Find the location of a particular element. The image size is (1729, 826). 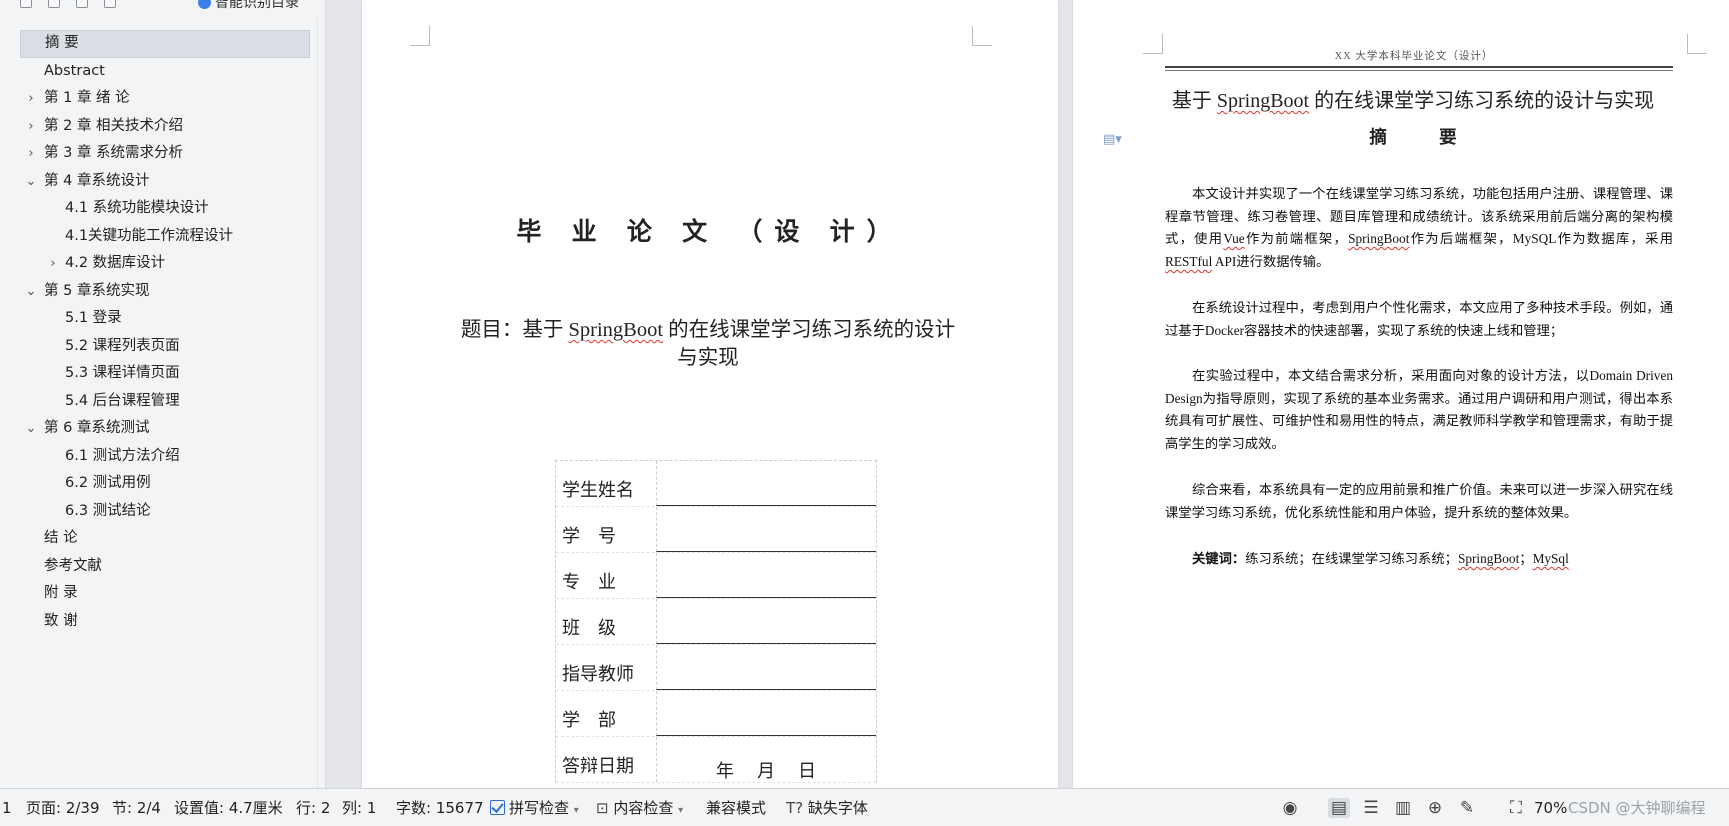

missing-font-button: T? 缺失字体 is located at coordinates (827, 807).